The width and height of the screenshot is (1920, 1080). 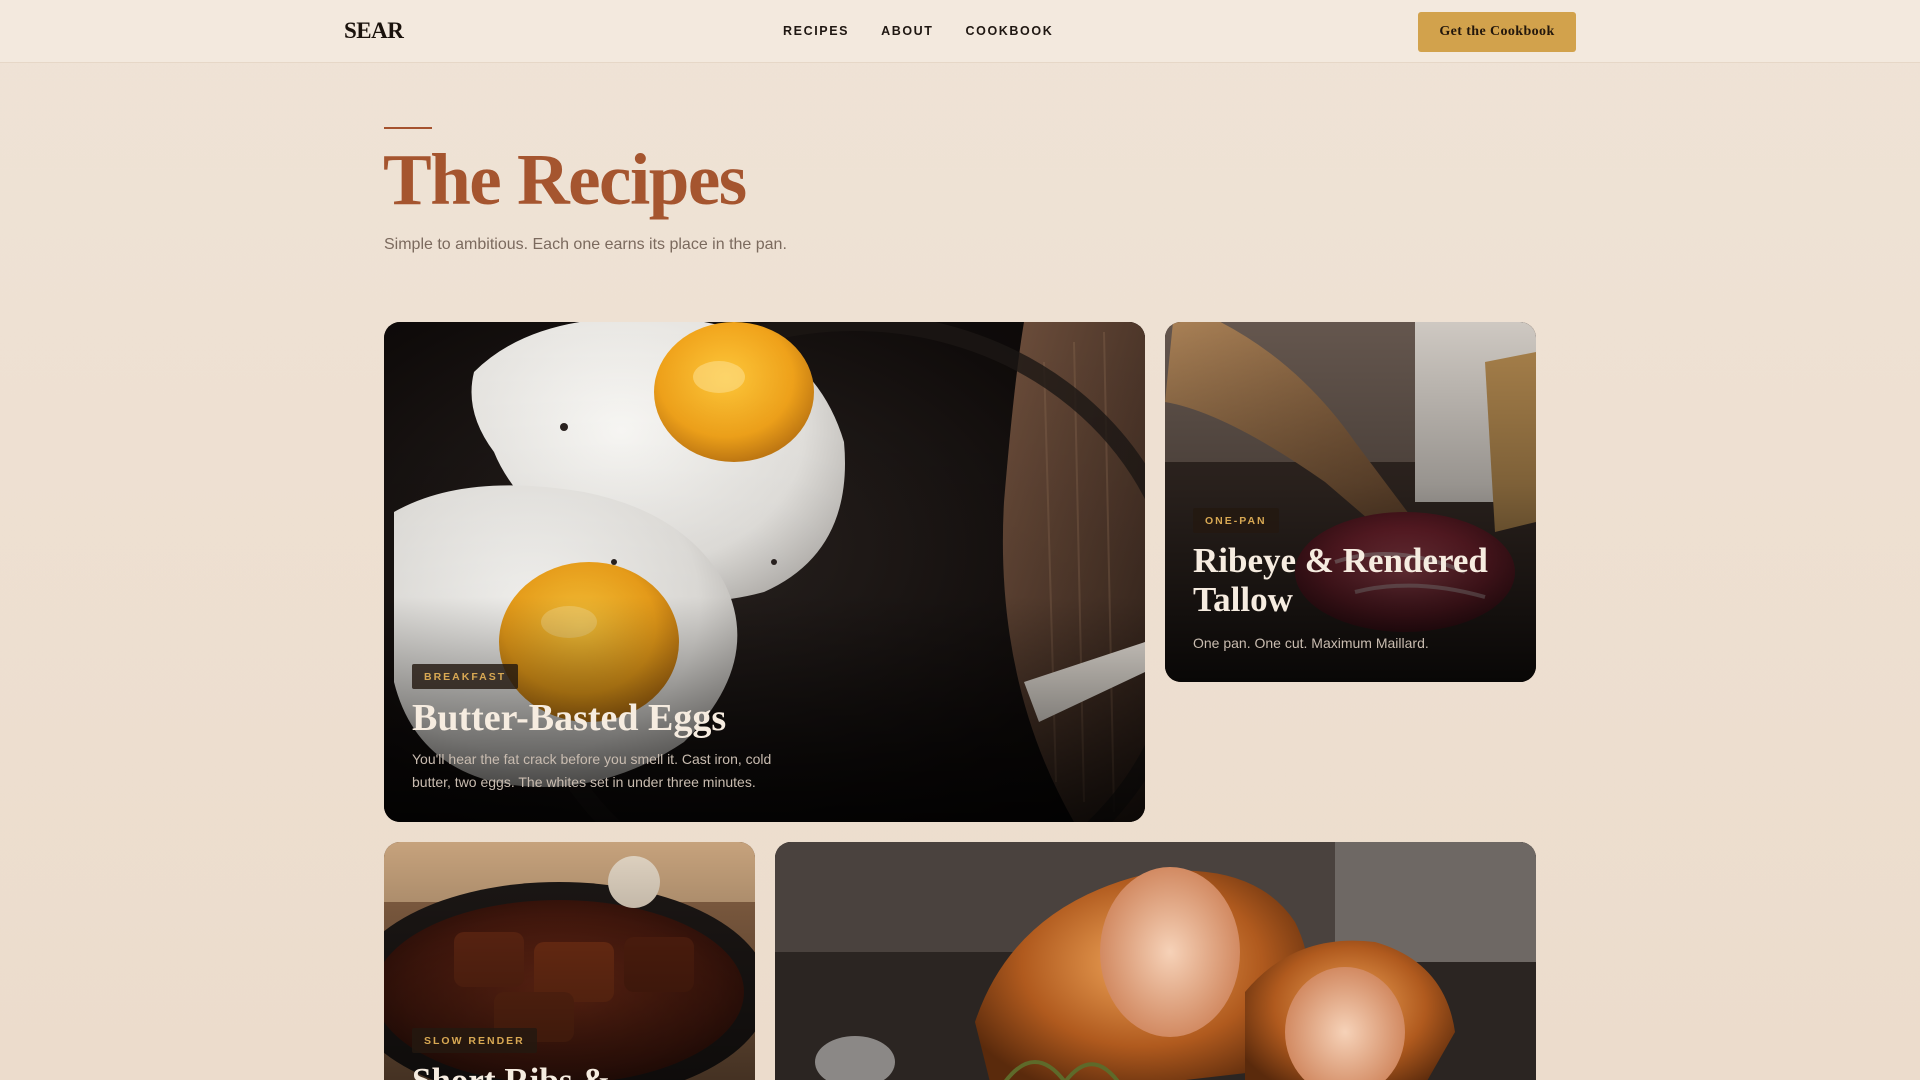 I want to click on recipe-title: Butter-Basted Eggs, so click(x=569, y=718).